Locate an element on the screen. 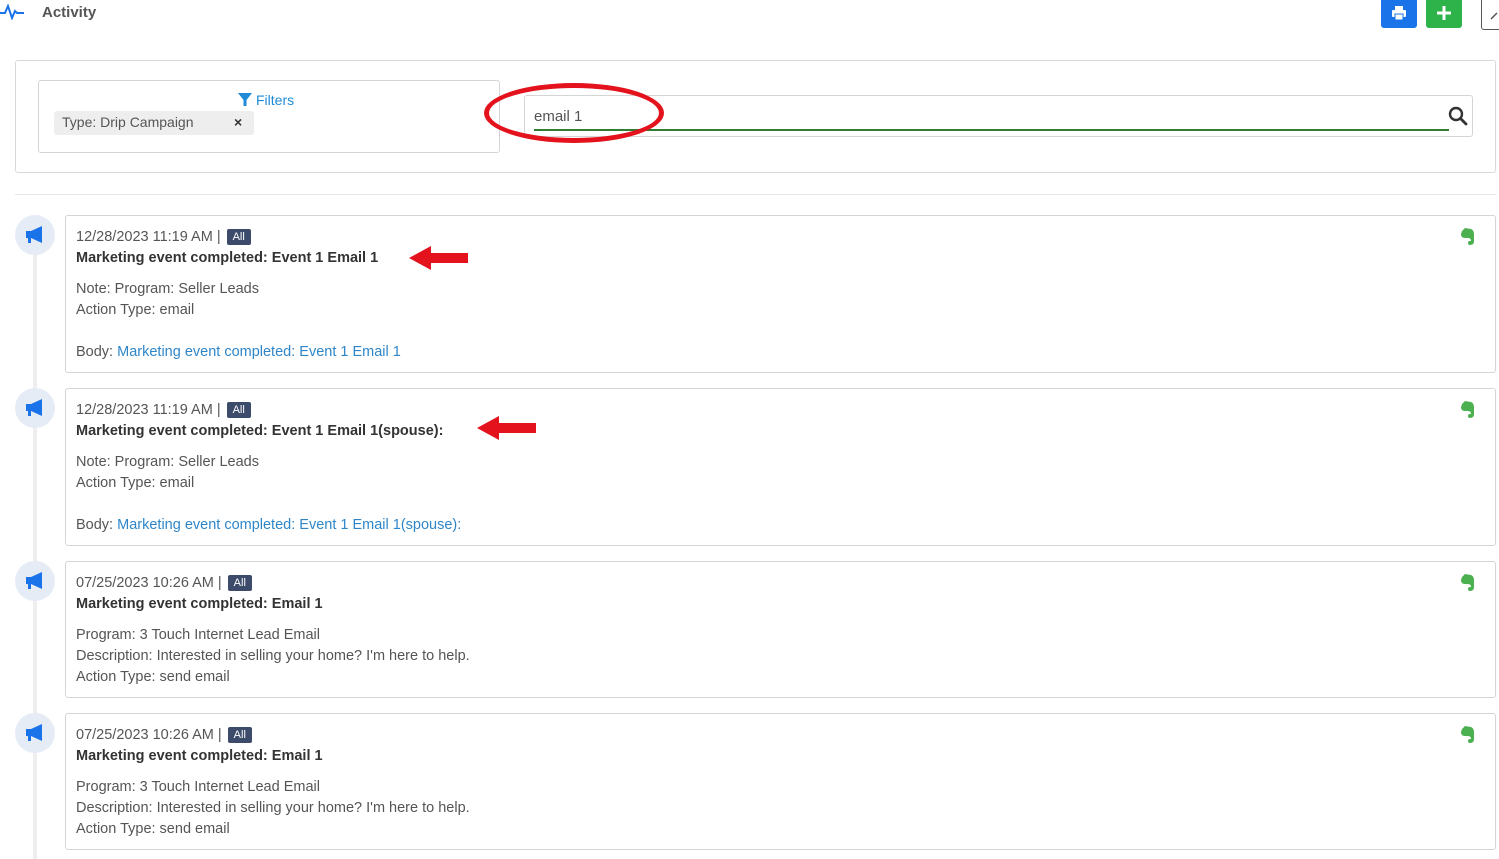 This screenshot has height=859, width=1499. filter-chip-label: Type: Drip Campaign is located at coordinates (128, 122).